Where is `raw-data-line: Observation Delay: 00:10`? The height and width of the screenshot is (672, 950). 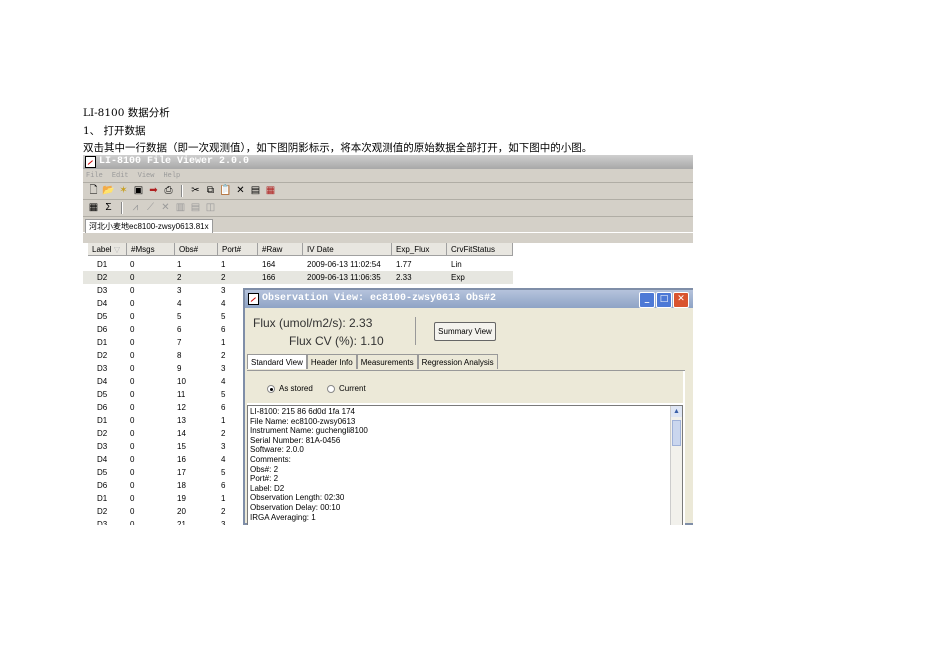
raw-data-line: Observation Delay: 00:10 is located at coordinates (295, 507).